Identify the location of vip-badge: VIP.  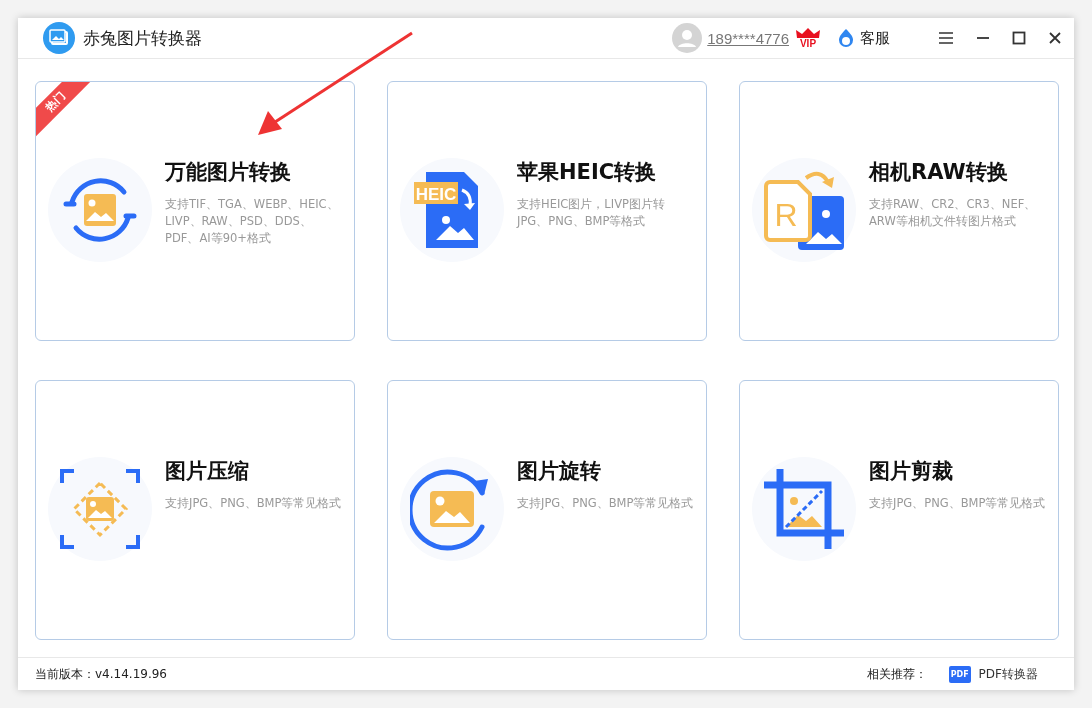
(808, 38).